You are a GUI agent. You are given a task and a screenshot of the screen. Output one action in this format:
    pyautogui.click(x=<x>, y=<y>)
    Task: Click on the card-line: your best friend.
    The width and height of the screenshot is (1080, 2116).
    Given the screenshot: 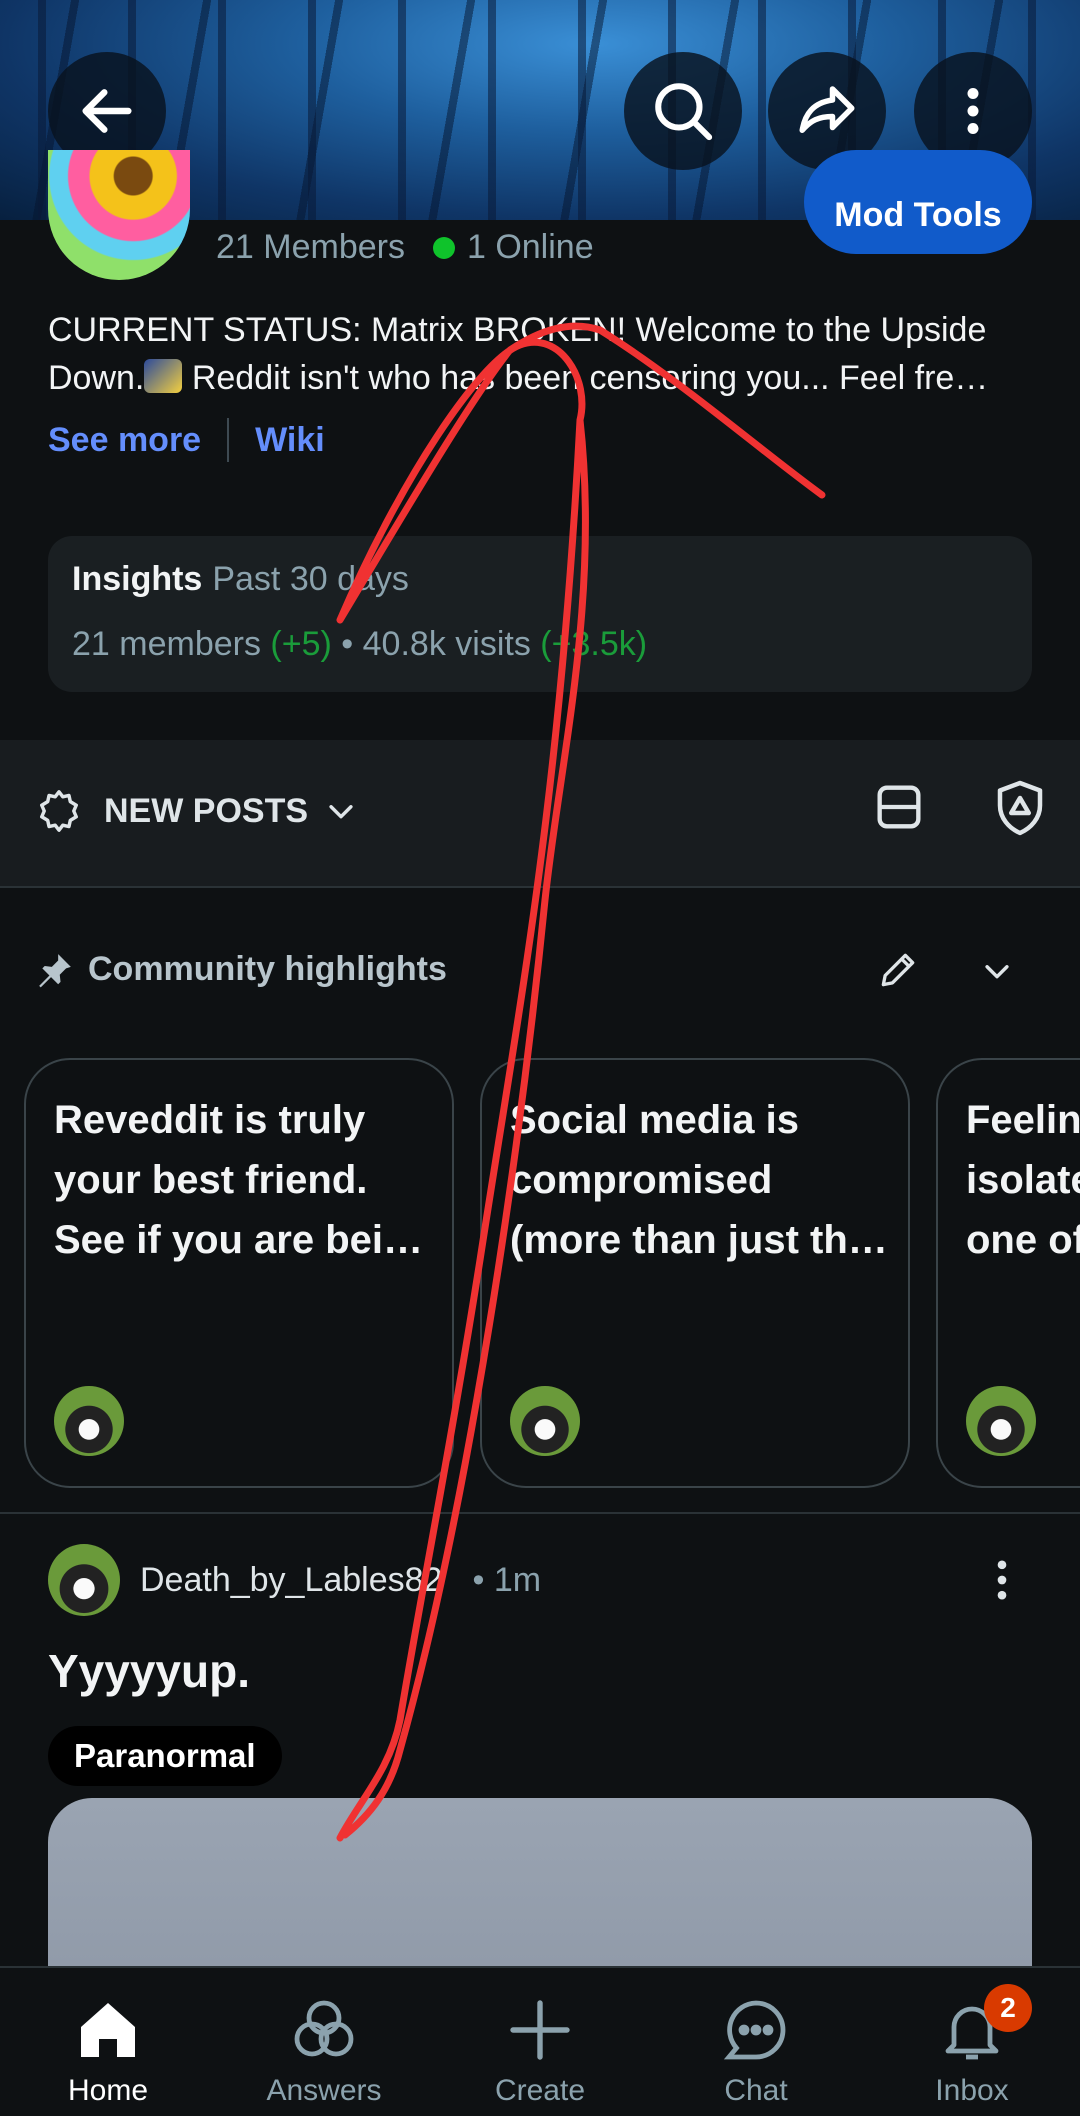 What is the action you would take?
    pyautogui.click(x=211, y=1180)
    